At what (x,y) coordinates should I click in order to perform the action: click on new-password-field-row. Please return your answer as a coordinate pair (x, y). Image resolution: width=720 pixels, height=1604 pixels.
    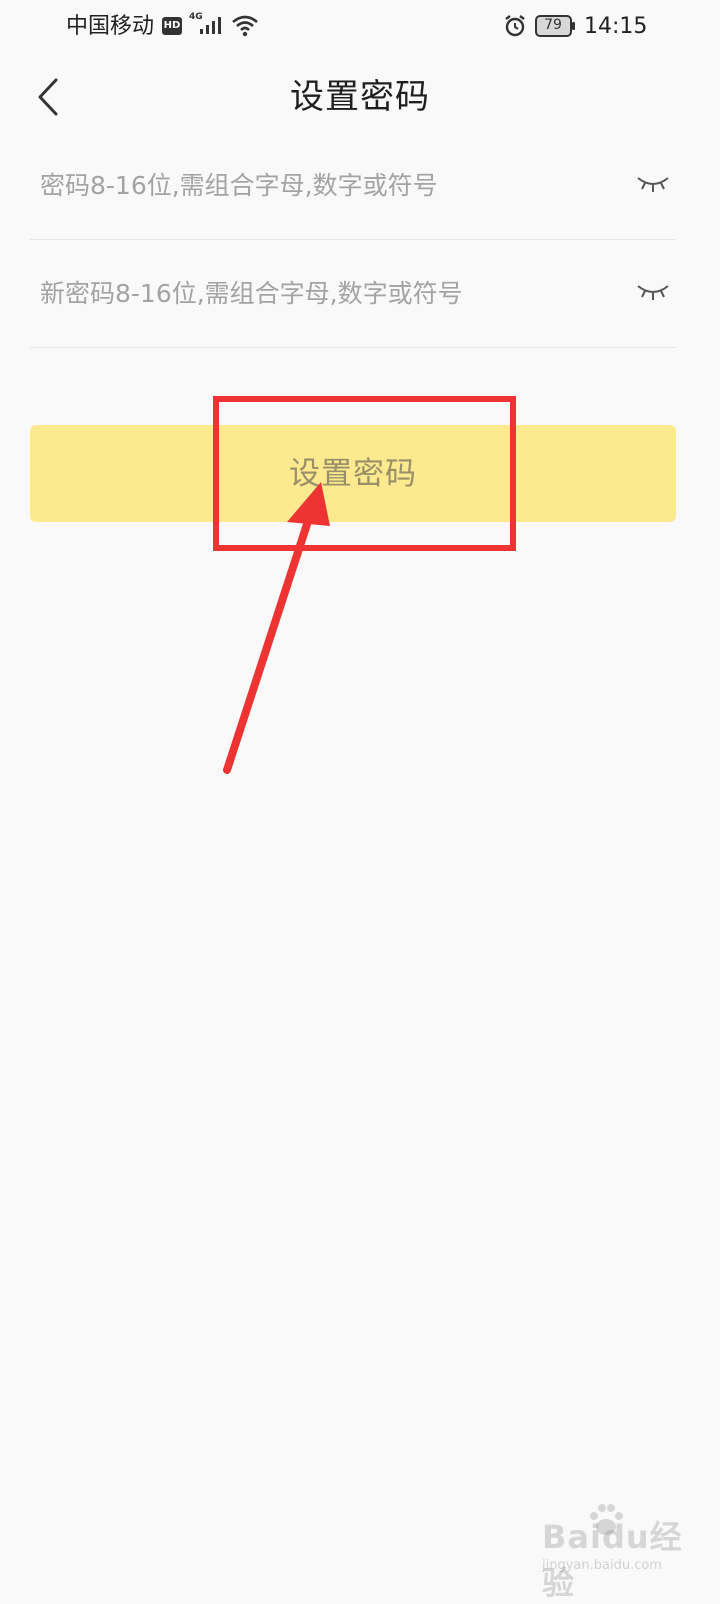
    Looking at the image, I should click on (353, 293).